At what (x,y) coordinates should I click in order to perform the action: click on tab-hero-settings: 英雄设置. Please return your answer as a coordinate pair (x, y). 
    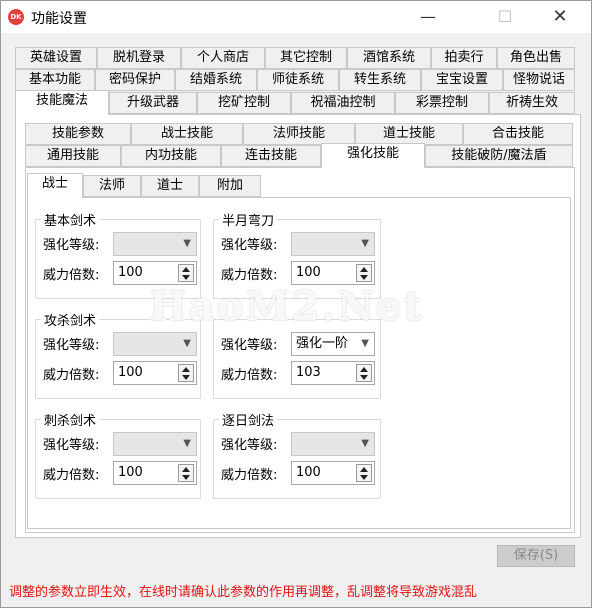
    Looking at the image, I should click on (56, 58).